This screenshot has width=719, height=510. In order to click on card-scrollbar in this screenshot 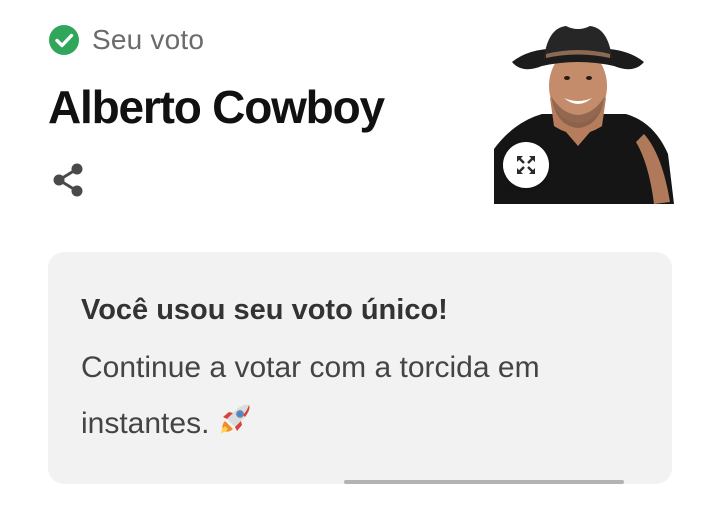, I will do `click(484, 482)`.